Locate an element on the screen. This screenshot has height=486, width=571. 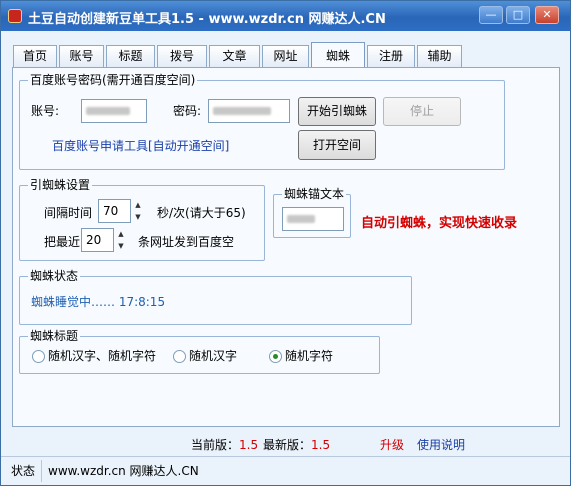
maximize-button: □ is located at coordinates (518, 15).